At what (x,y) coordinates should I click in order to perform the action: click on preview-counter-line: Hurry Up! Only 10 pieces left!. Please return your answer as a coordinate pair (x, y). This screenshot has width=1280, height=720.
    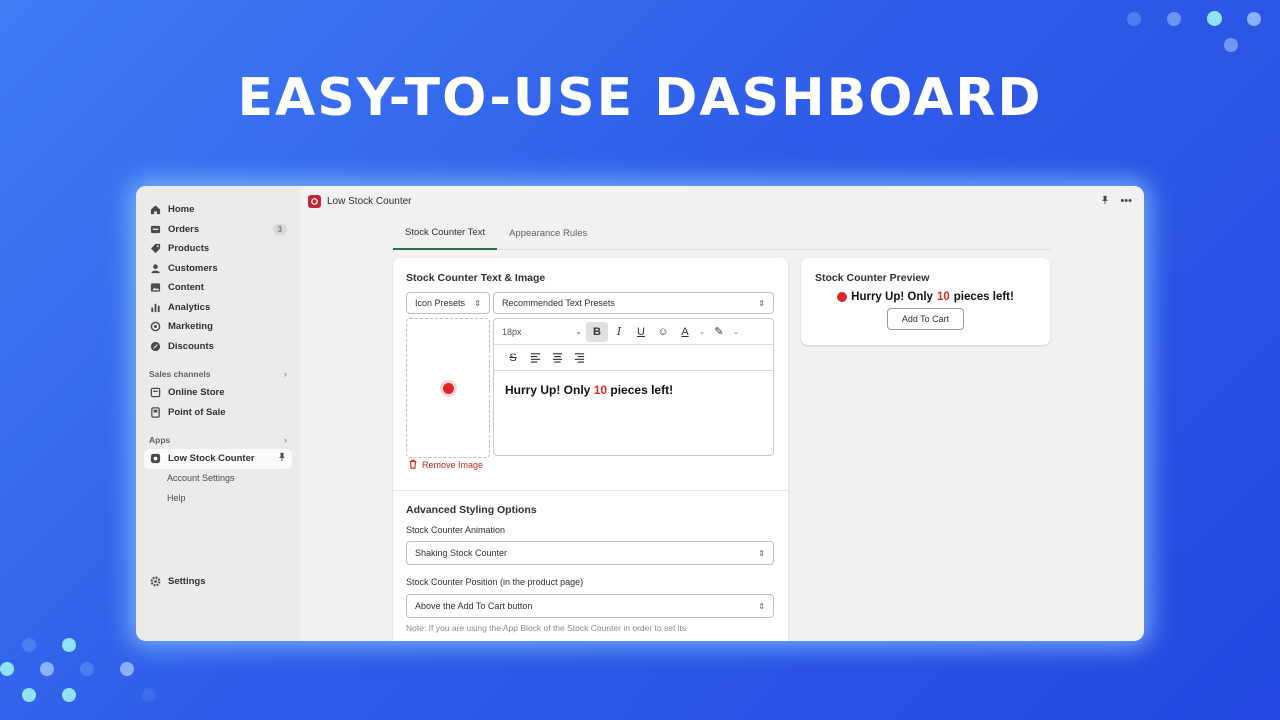
    Looking at the image, I should click on (925, 297).